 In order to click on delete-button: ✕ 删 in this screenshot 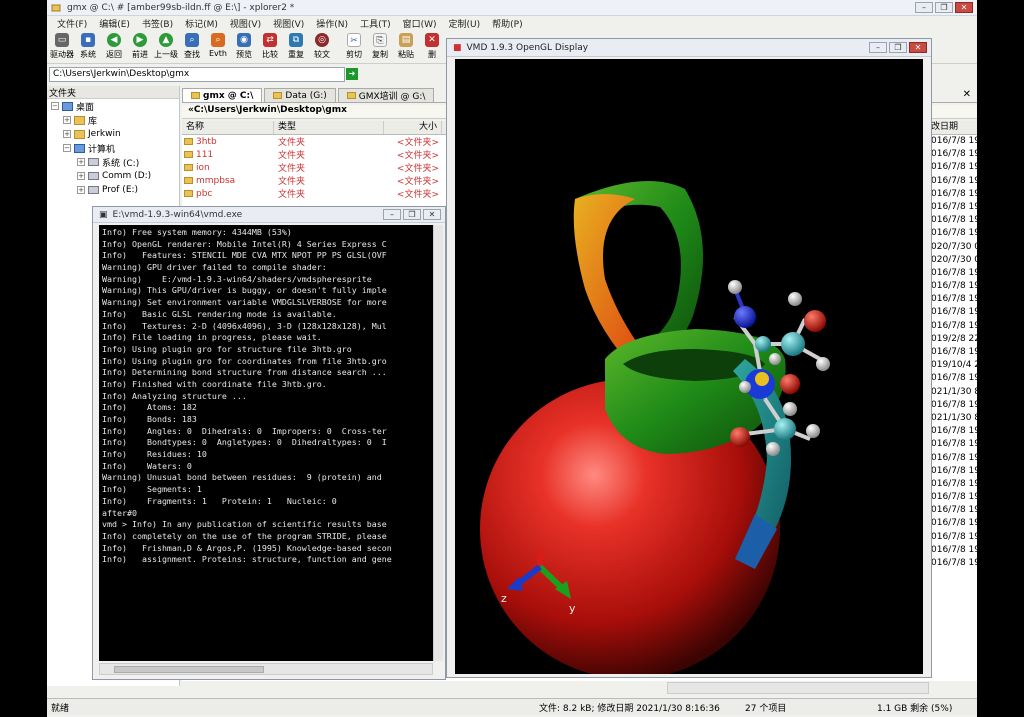, I will do `click(432, 47)`.